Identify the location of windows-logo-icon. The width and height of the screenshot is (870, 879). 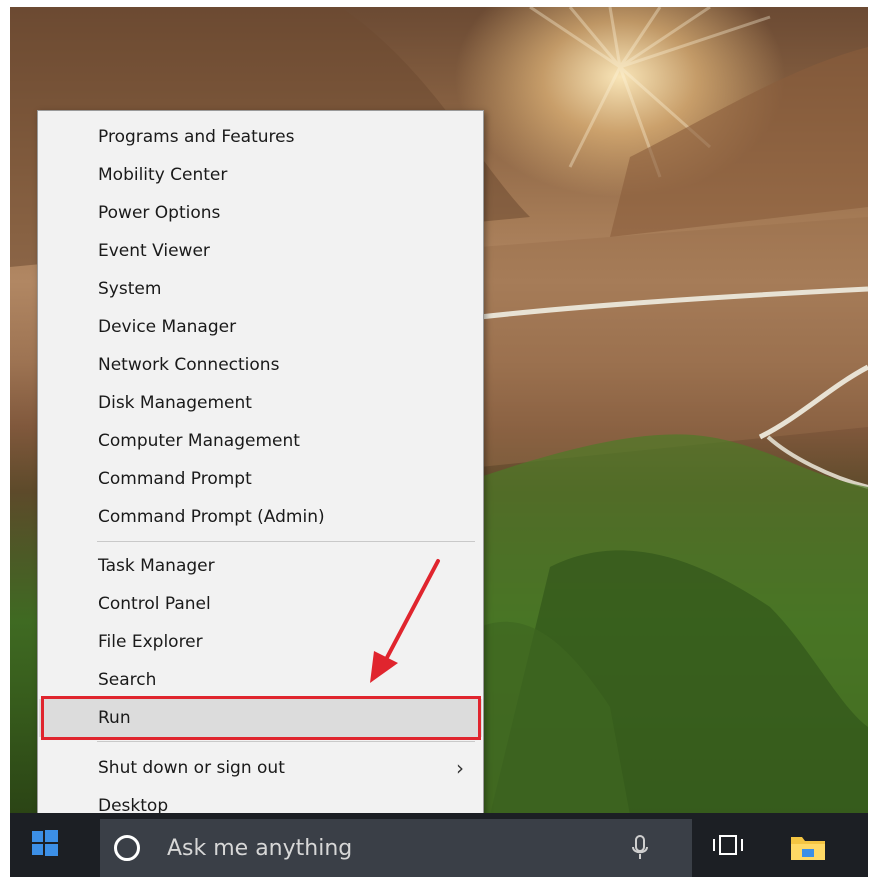
(45, 843).